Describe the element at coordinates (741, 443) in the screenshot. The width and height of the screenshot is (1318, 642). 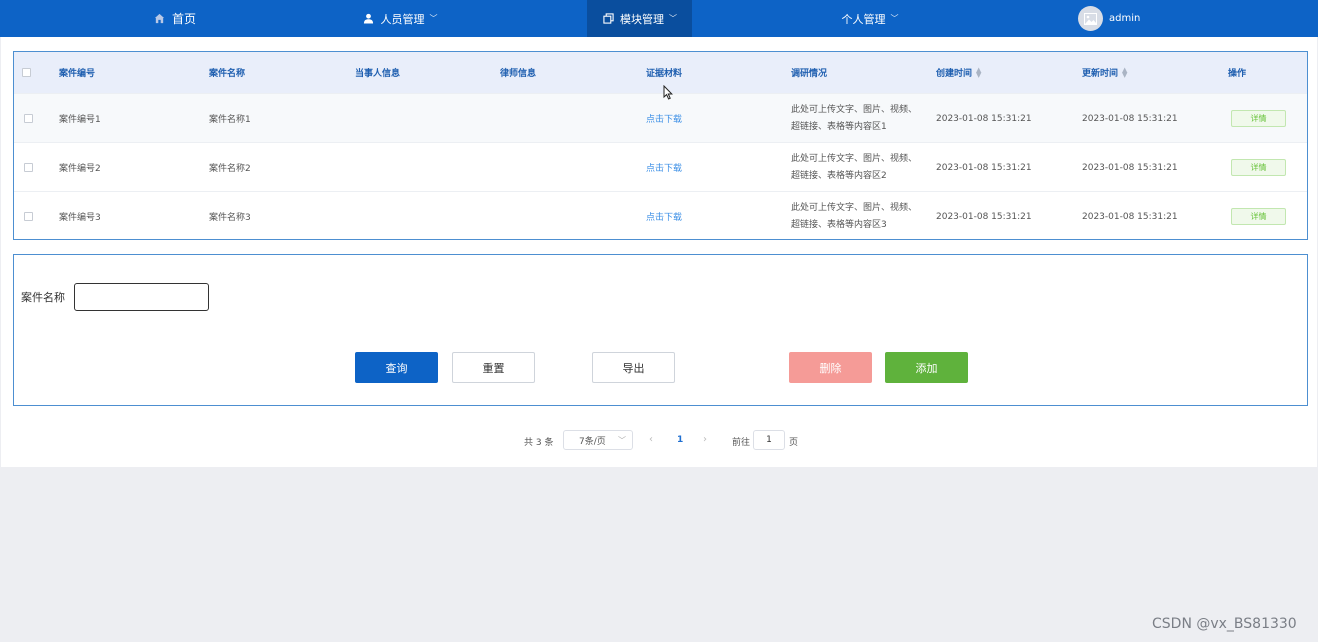
I see `goto-label: 前往` at that location.